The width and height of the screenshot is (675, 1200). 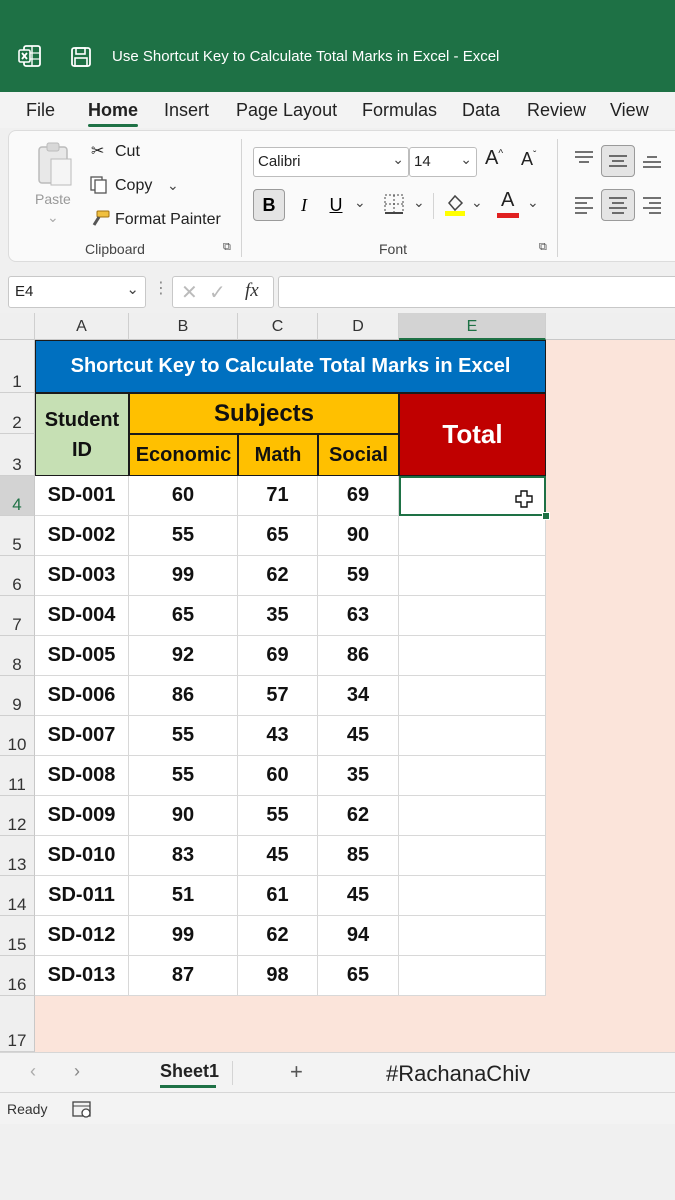 I want to click on enter-icon: ✓, so click(x=217, y=292).